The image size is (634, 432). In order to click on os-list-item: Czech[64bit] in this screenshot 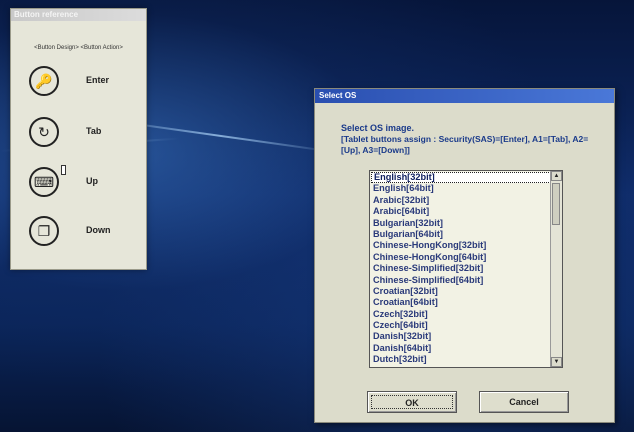, I will do `click(461, 325)`.